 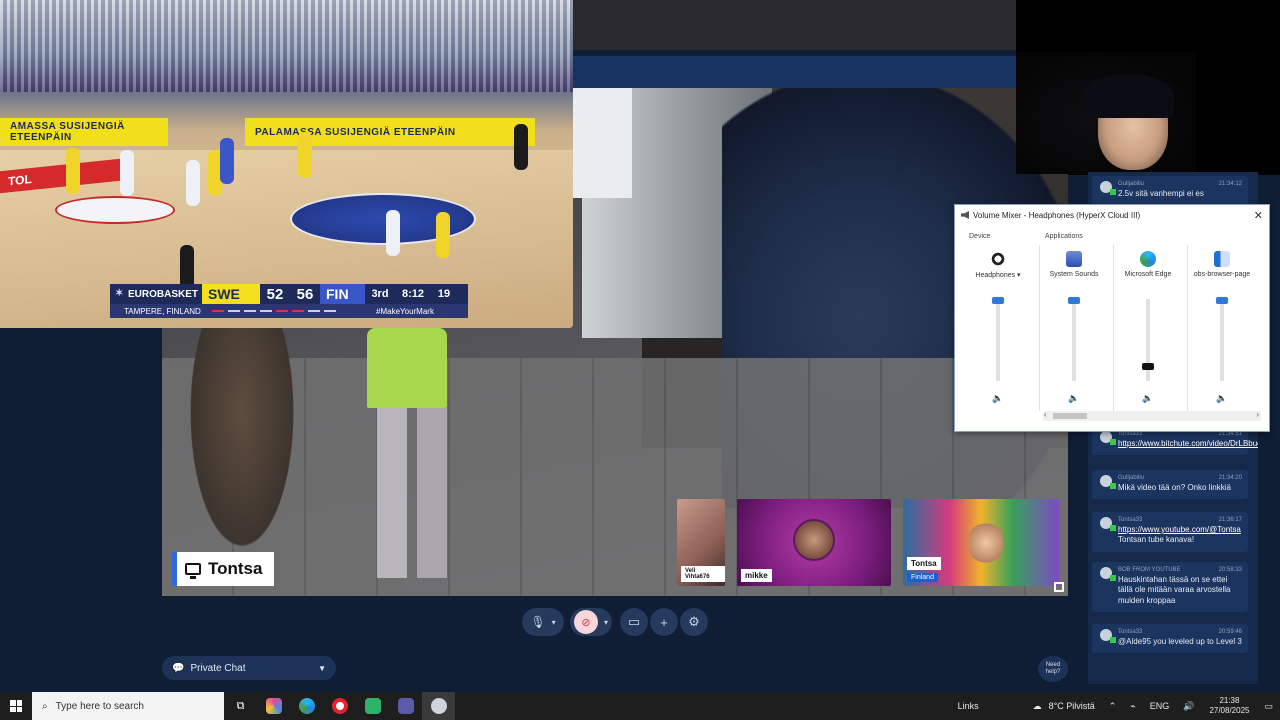 I want to click on edge-icon, so click(x=306, y=706).